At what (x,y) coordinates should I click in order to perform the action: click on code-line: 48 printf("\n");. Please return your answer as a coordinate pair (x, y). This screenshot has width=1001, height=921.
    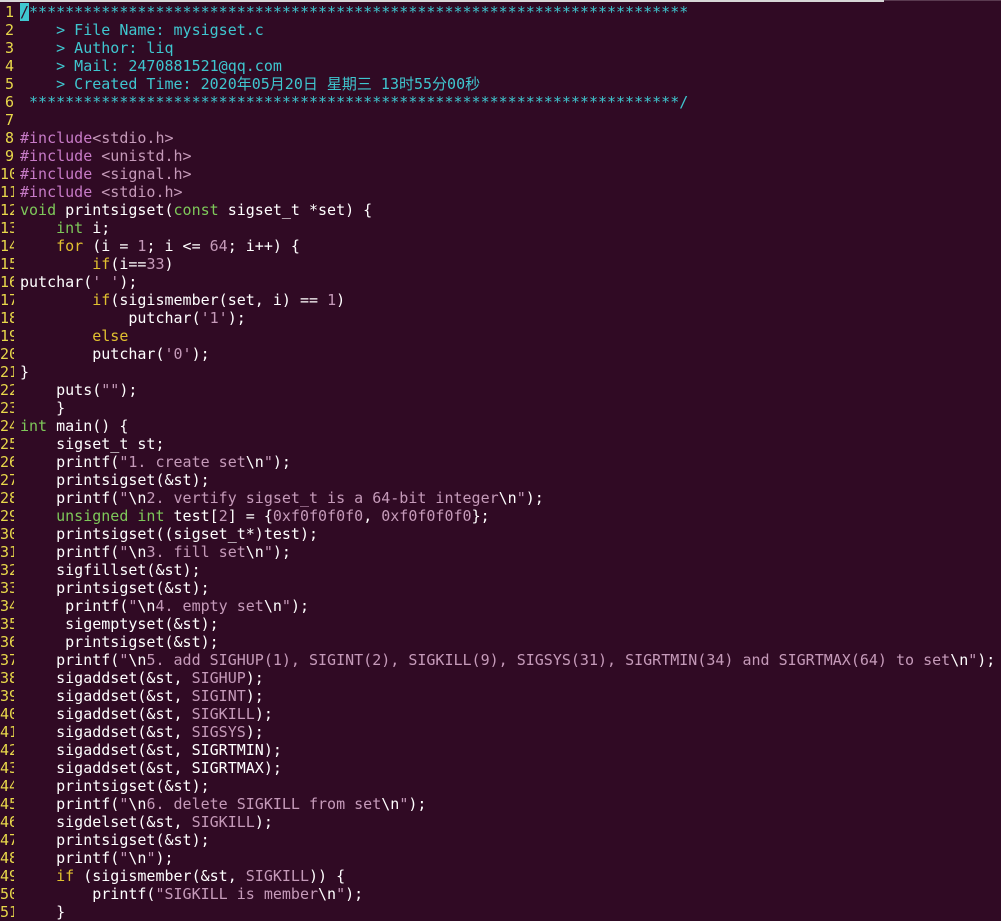
    Looking at the image, I should click on (500, 858).